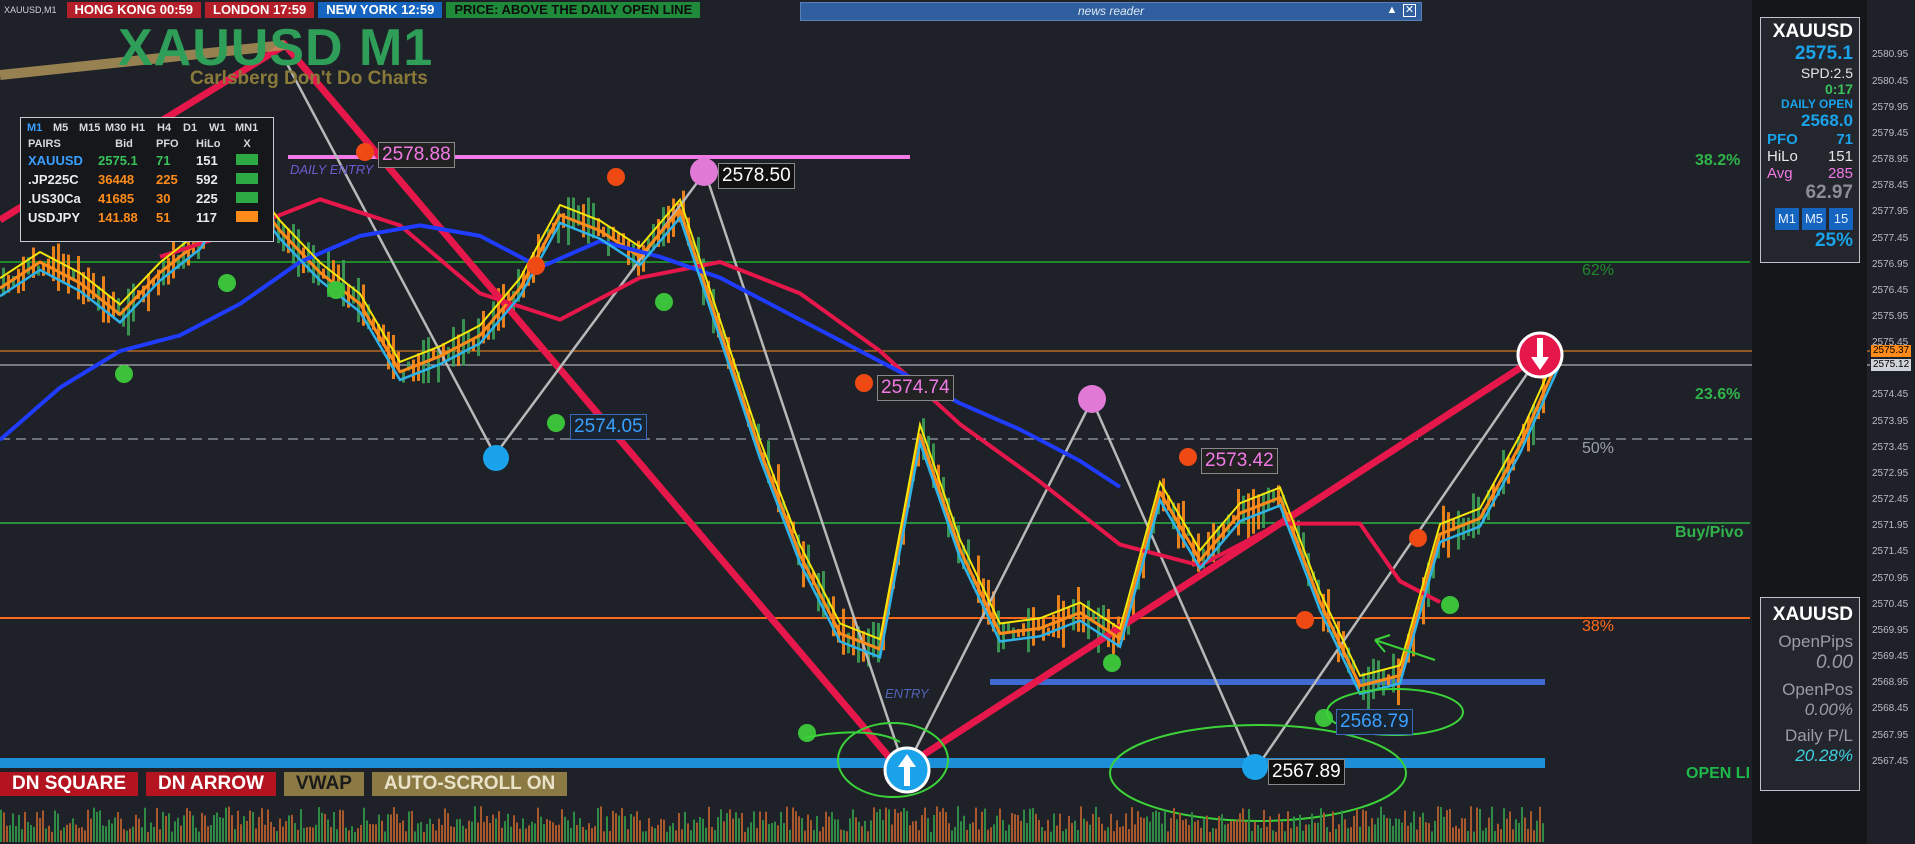  What do you see at coordinates (1787, 219) in the screenshot?
I see `tf-button-m1: M1` at bounding box center [1787, 219].